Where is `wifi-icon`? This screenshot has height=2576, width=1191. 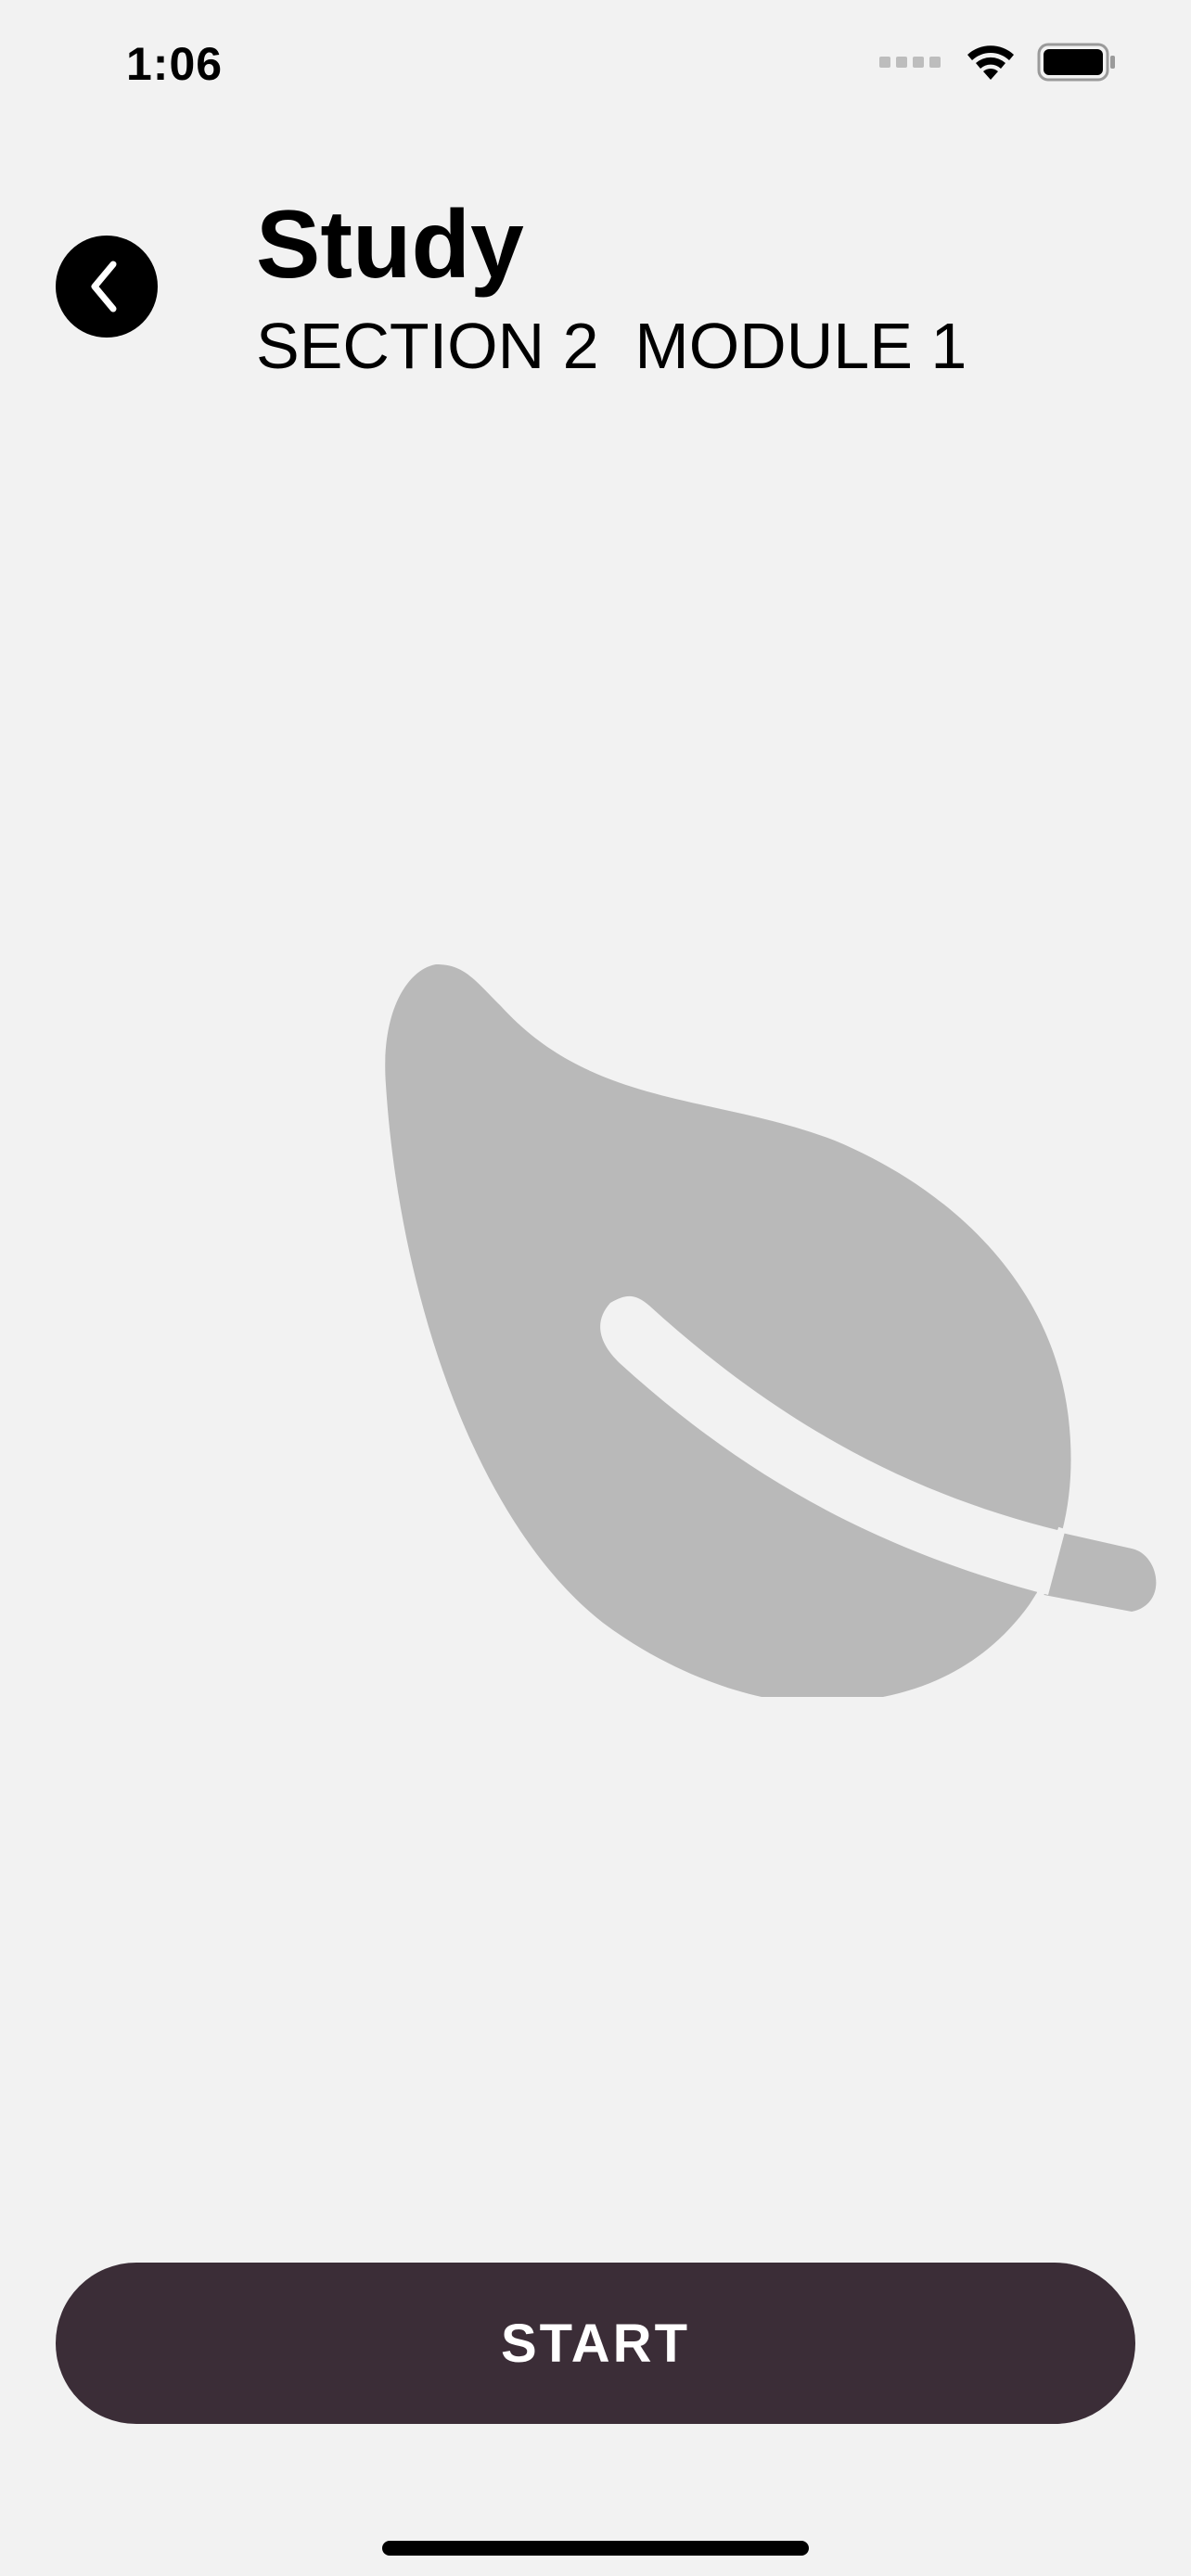 wifi-icon is located at coordinates (990, 62).